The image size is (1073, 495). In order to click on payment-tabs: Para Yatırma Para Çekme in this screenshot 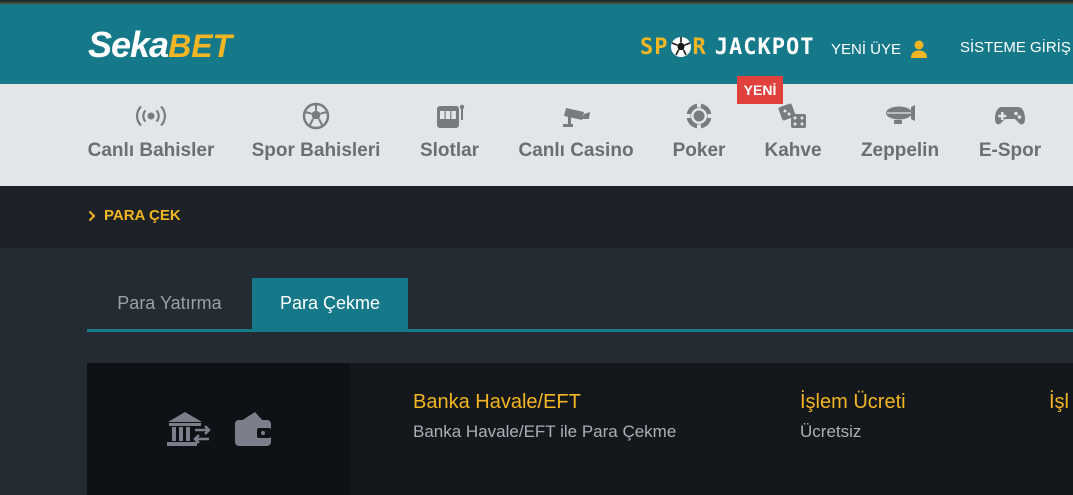, I will do `click(580, 305)`.